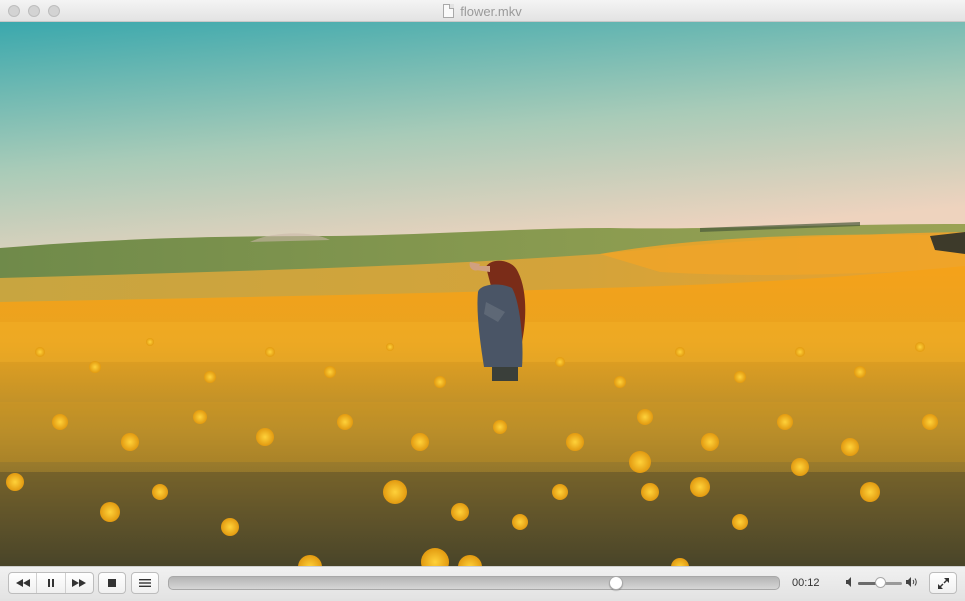 This screenshot has height=601, width=965. I want to click on rewind-button, so click(23, 583).